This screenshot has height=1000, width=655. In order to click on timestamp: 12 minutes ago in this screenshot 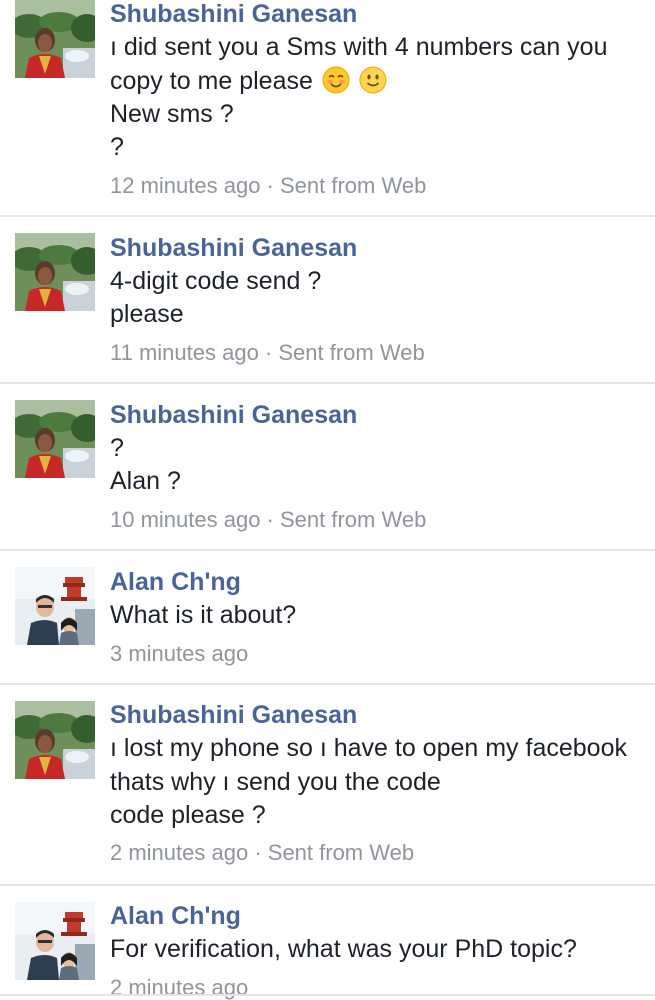, I will do `click(185, 185)`.